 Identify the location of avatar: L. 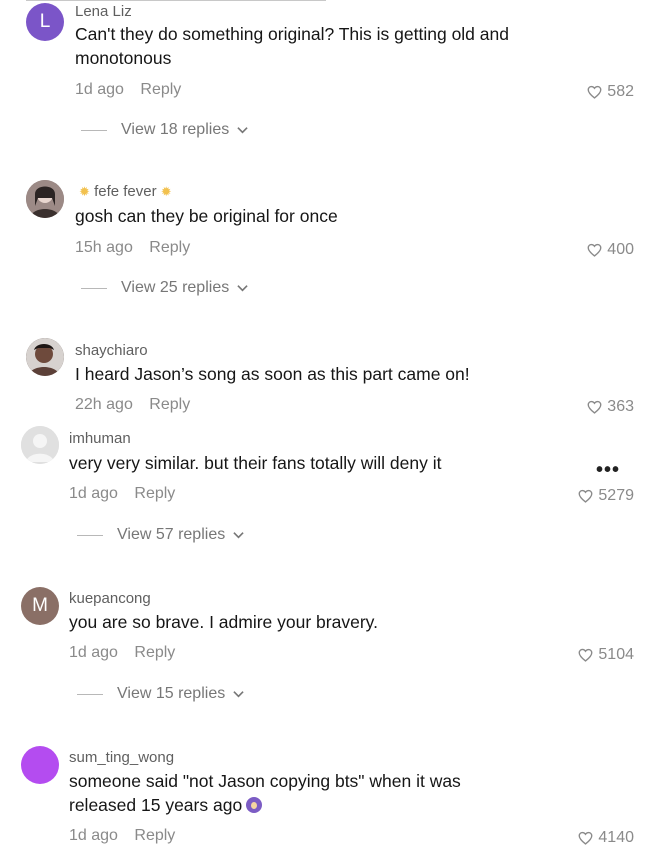
(45, 22).